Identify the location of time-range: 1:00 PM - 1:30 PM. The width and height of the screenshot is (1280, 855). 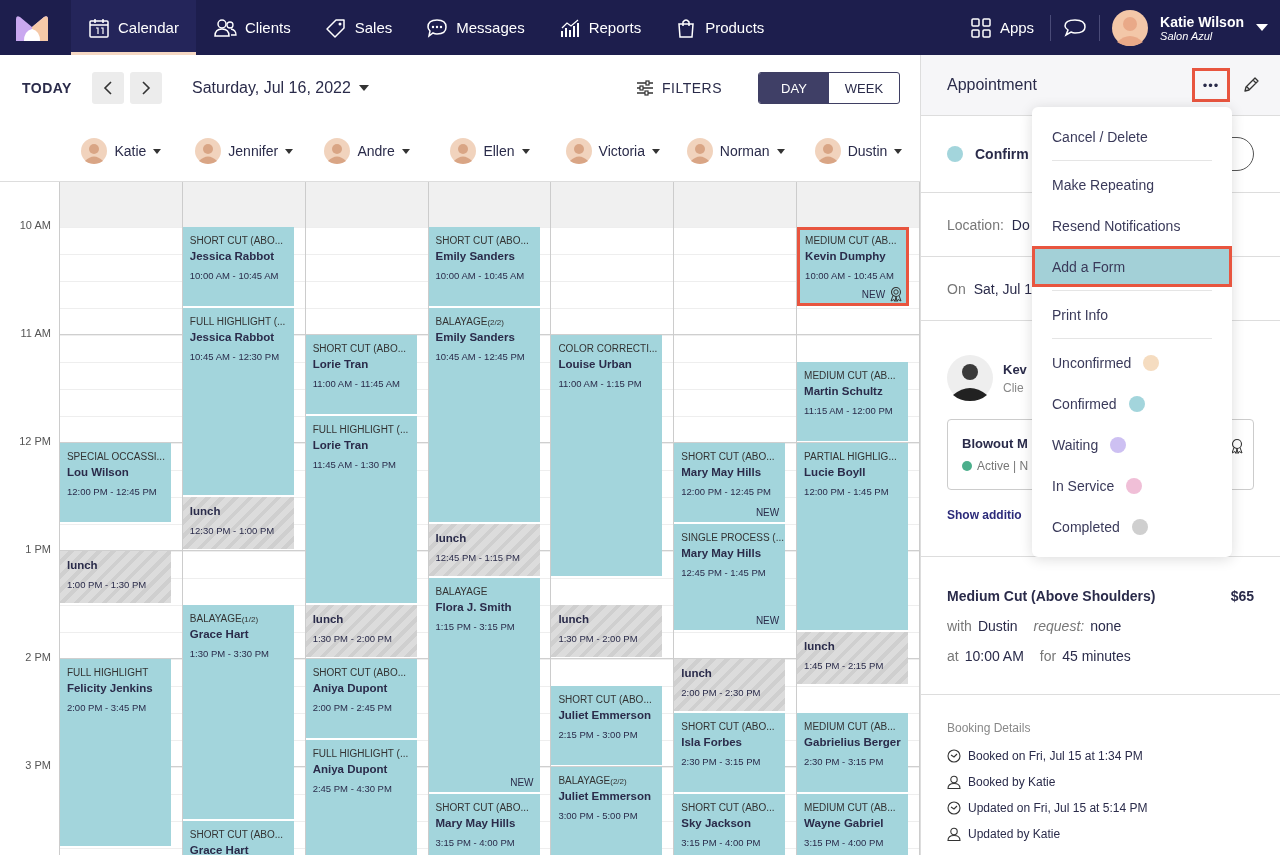
(107, 584).